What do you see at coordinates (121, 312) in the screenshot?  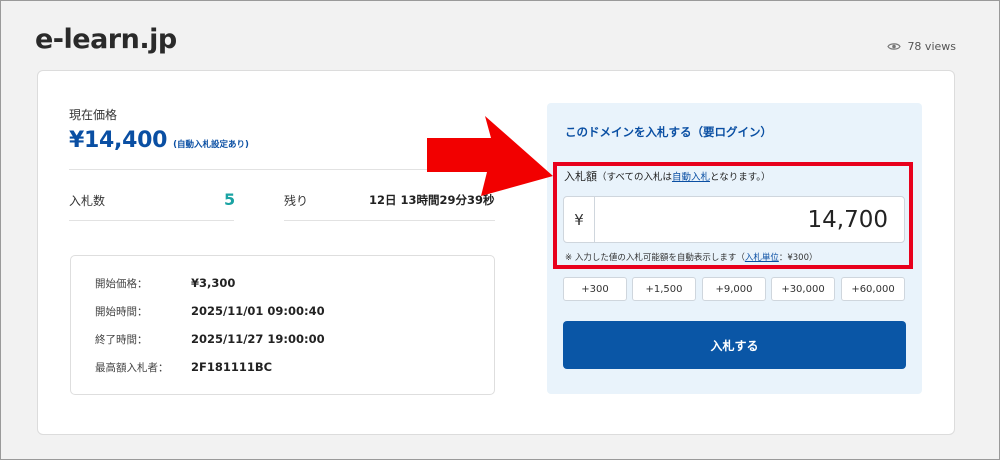 I see `info-key: 開始時間：` at bounding box center [121, 312].